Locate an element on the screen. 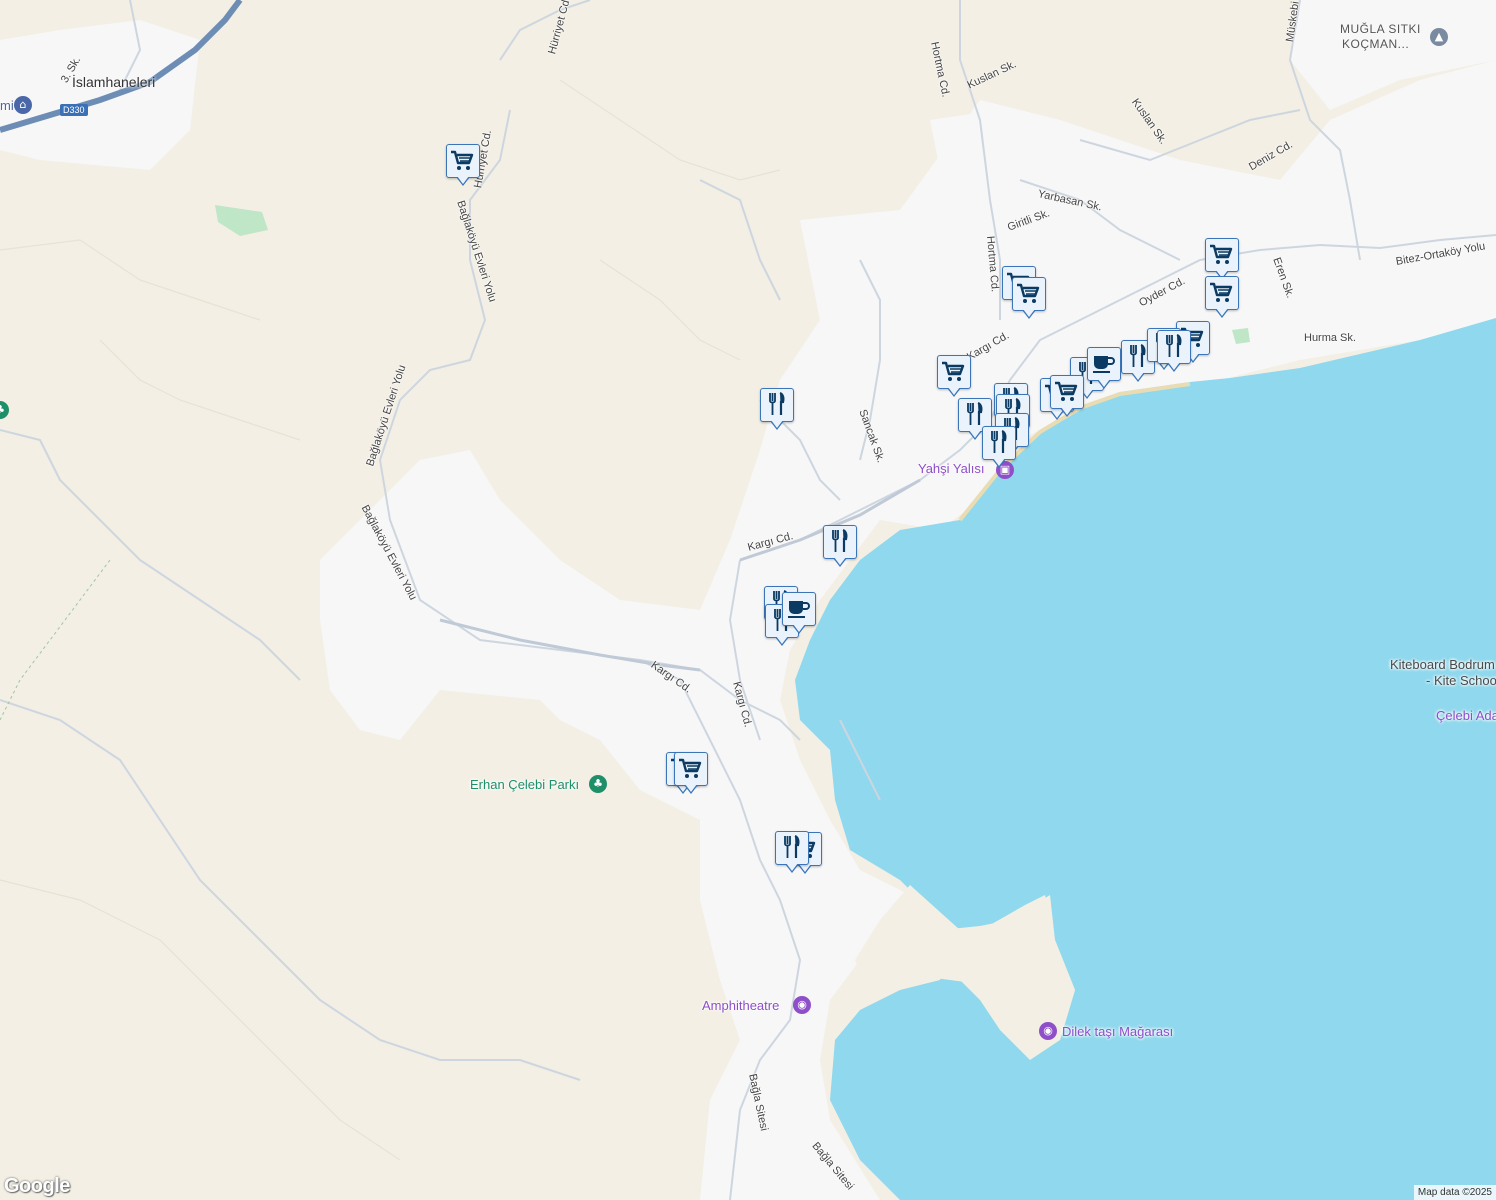 This screenshot has height=1200, width=1496. road-label-hurma-sk: Hurma Sk. is located at coordinates (1330, 338).